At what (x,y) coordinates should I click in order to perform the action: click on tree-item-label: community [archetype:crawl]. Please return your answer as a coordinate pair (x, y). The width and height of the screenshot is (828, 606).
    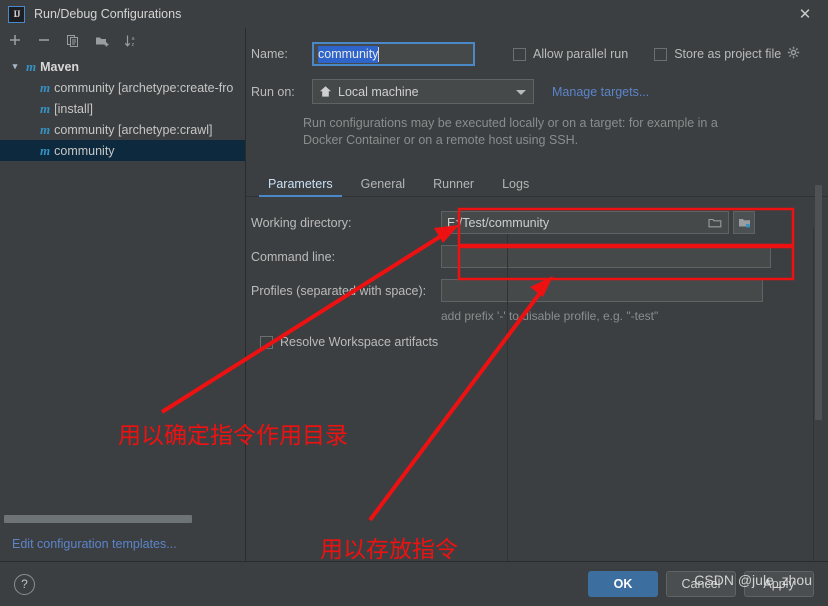
    Looking at the image, I should click on (133, 129).